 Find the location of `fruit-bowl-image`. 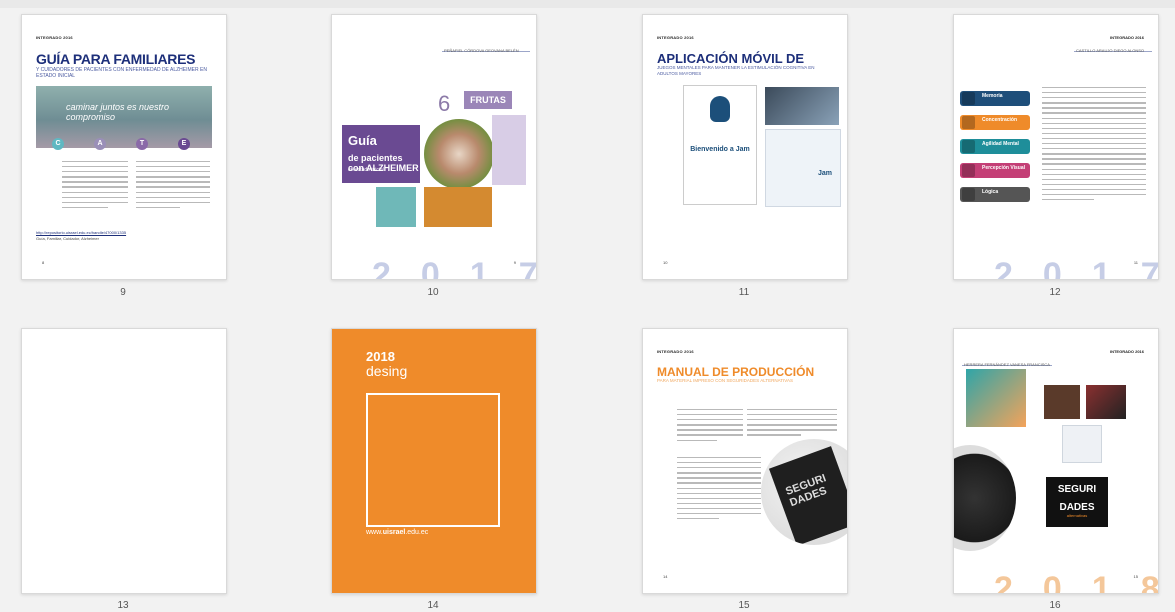

fruit-bowl-image is located at coordinates (459, 154).